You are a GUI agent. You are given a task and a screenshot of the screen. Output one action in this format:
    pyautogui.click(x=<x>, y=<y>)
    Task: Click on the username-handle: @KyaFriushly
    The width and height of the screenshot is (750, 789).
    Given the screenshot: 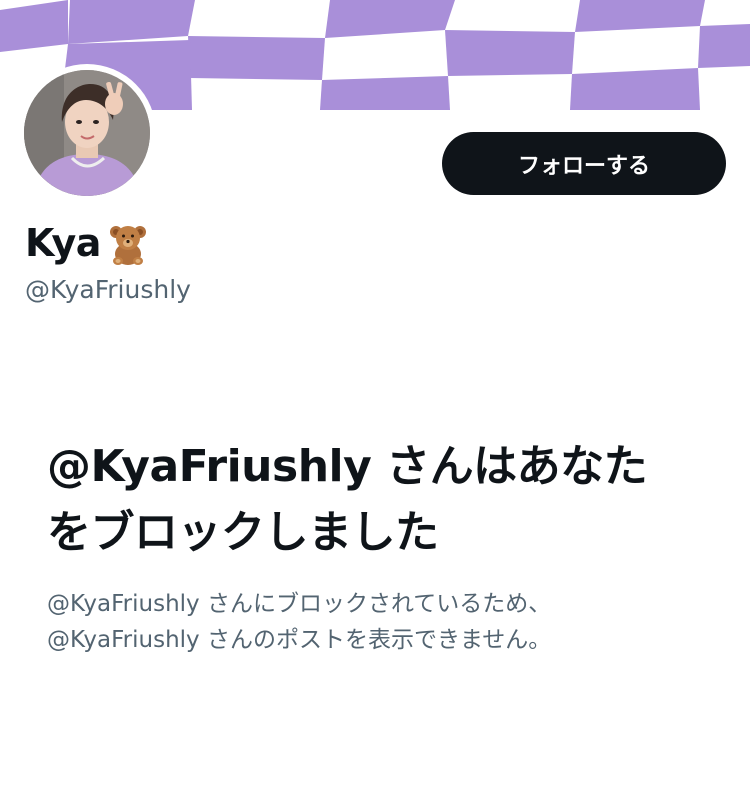 What is the action you would take?
    pyautogui.click(x=108, y=289)
    